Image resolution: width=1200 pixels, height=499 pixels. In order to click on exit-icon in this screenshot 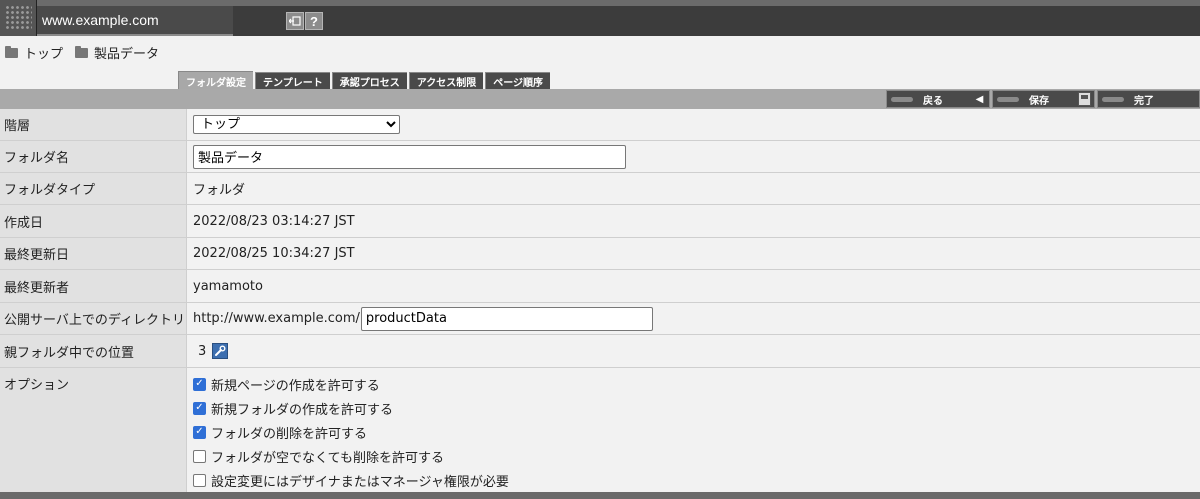, I will do `click(295, 21)`.